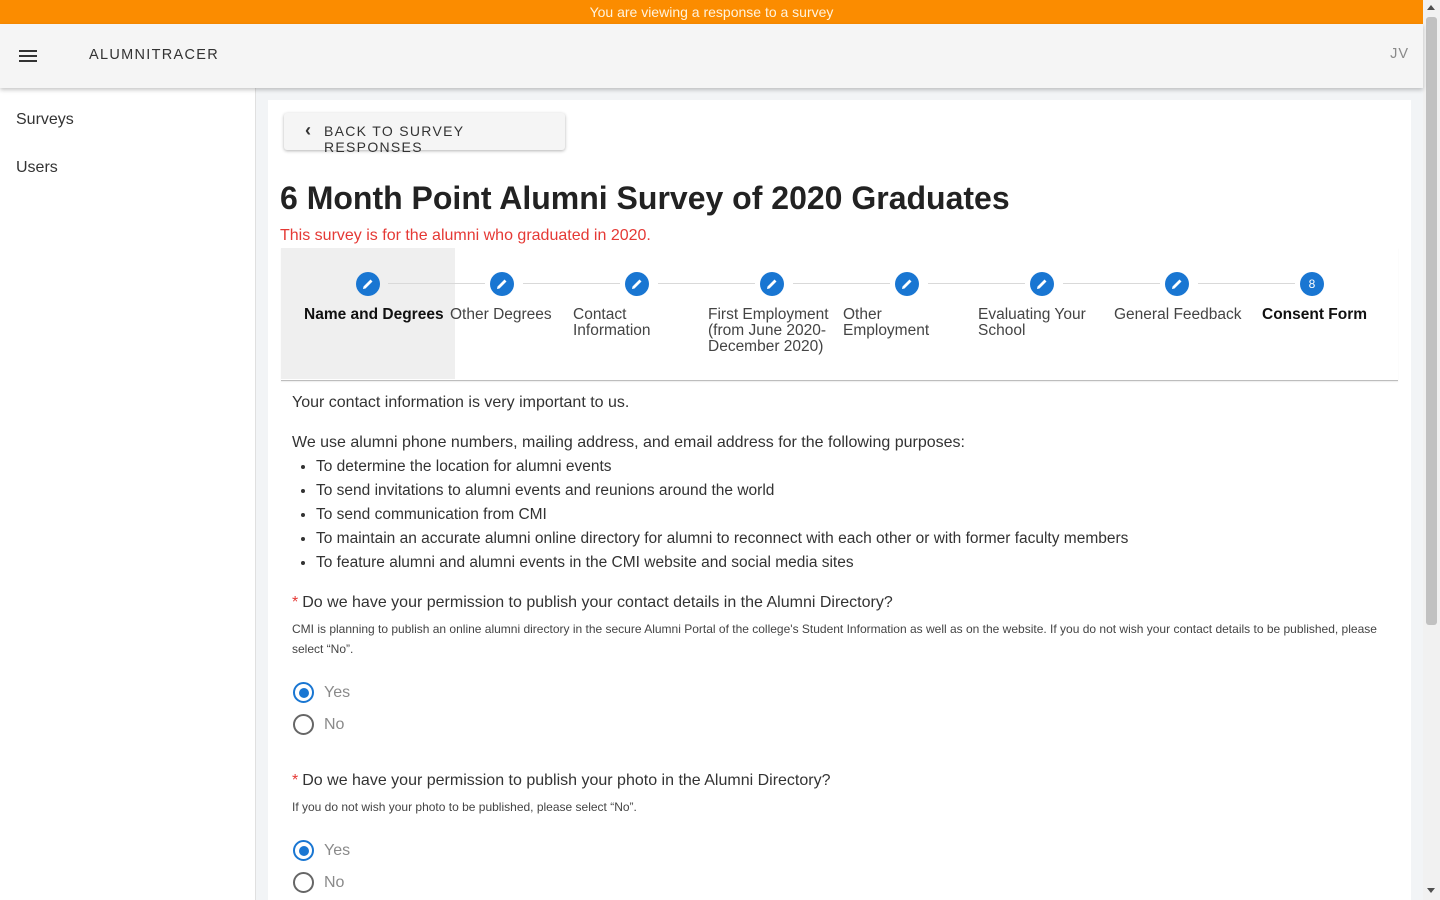  What do you see at coordinates (1324, 315) in the screenshot?
I see `step-label-consent-form: Consent Form` at bounding box center [1324, 315].